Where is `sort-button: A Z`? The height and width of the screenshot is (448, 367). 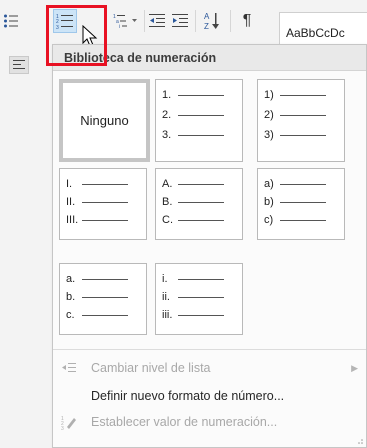
sort-button: A Z is located at coordinates (213, 21).